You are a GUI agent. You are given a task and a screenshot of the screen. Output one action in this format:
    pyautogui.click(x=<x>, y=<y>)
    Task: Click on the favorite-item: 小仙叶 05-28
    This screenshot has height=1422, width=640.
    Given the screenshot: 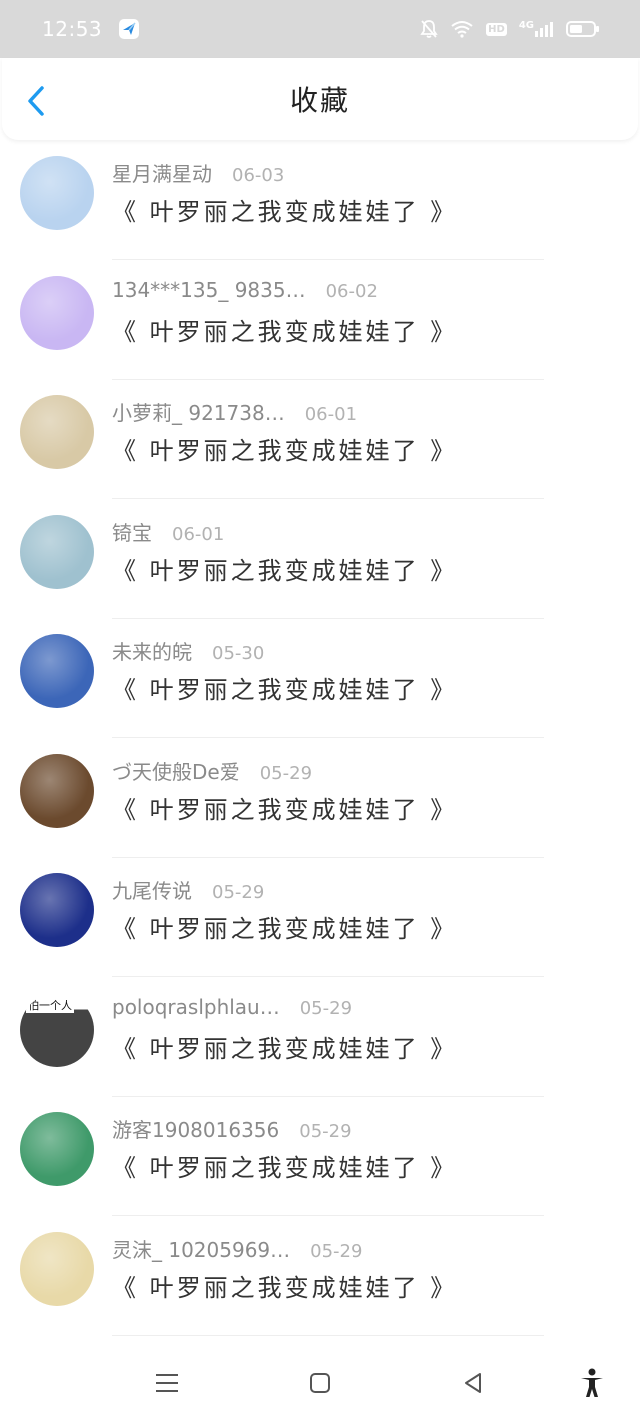 What is the action you would take?
    pyautogui.click(x=320, y=1338)
    